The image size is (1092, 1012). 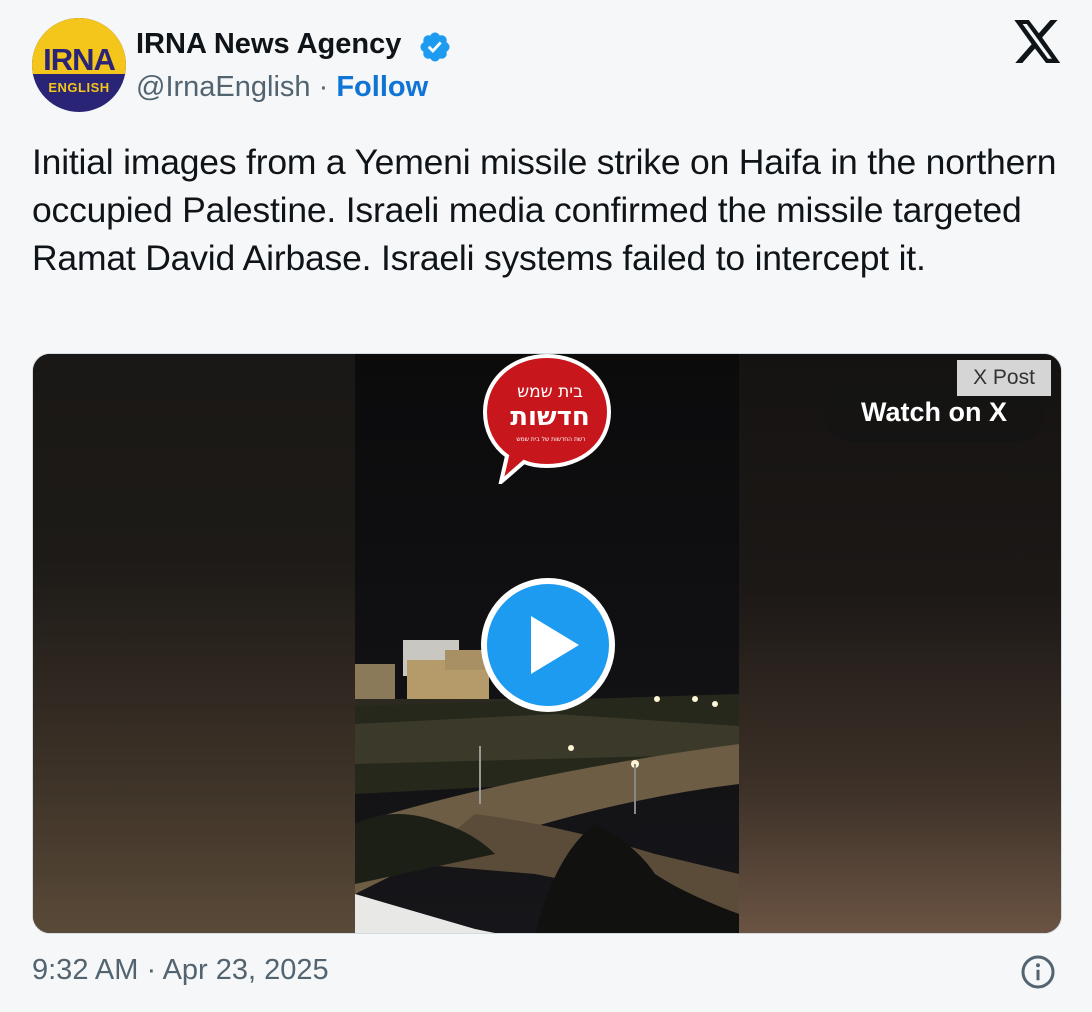 I want to click on author-handle: @IrnaEnglish, so click(x=223, y=87).